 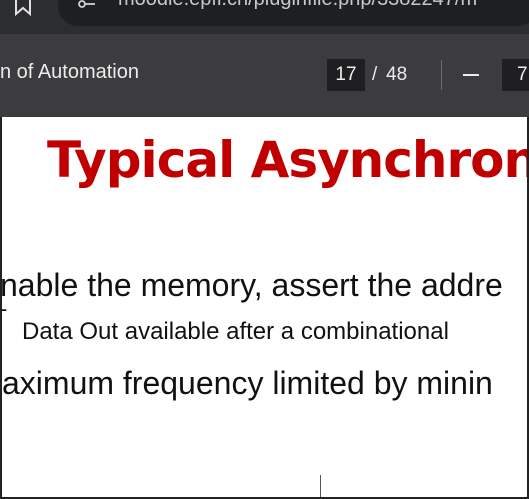 What do you see at coordinates (397, 74) in the screenshot?
I see `total-pages: 48` at bounding box center [397, 74].